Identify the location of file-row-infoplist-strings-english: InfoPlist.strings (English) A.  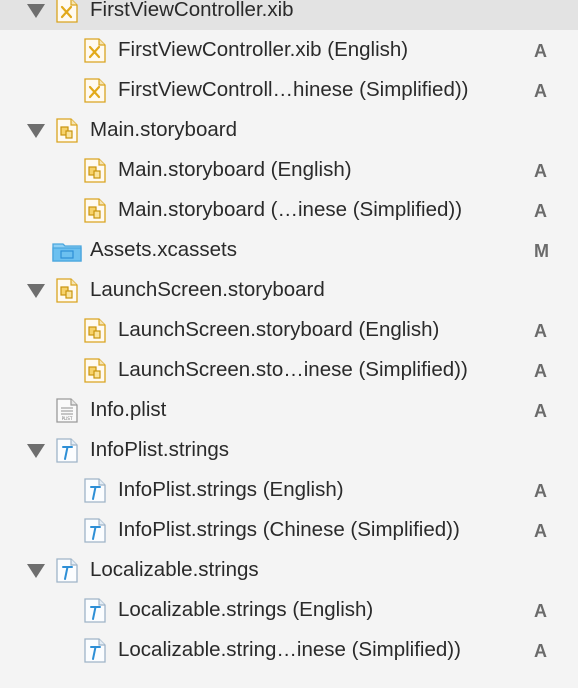
(289, 490).